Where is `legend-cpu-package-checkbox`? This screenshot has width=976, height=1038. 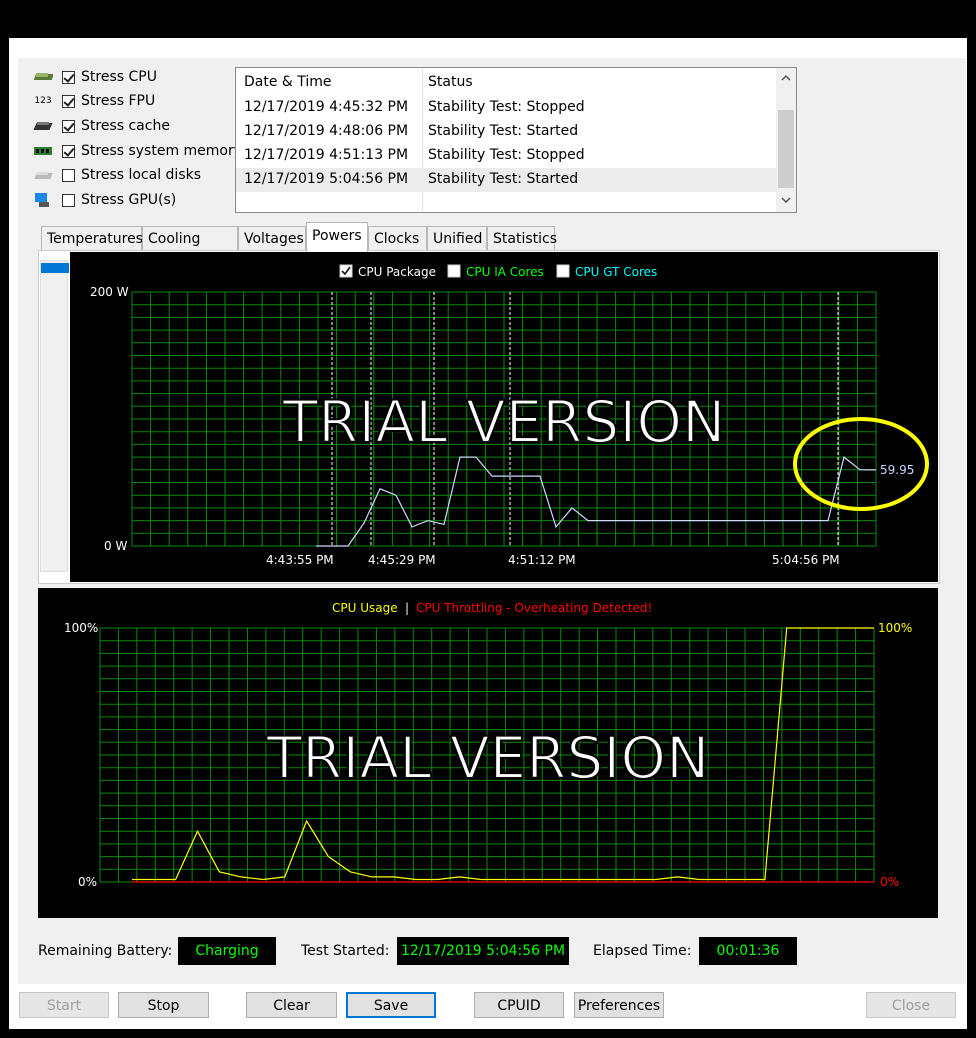
legend-cpu-package-checkbox is located at coordinates (346, 271).